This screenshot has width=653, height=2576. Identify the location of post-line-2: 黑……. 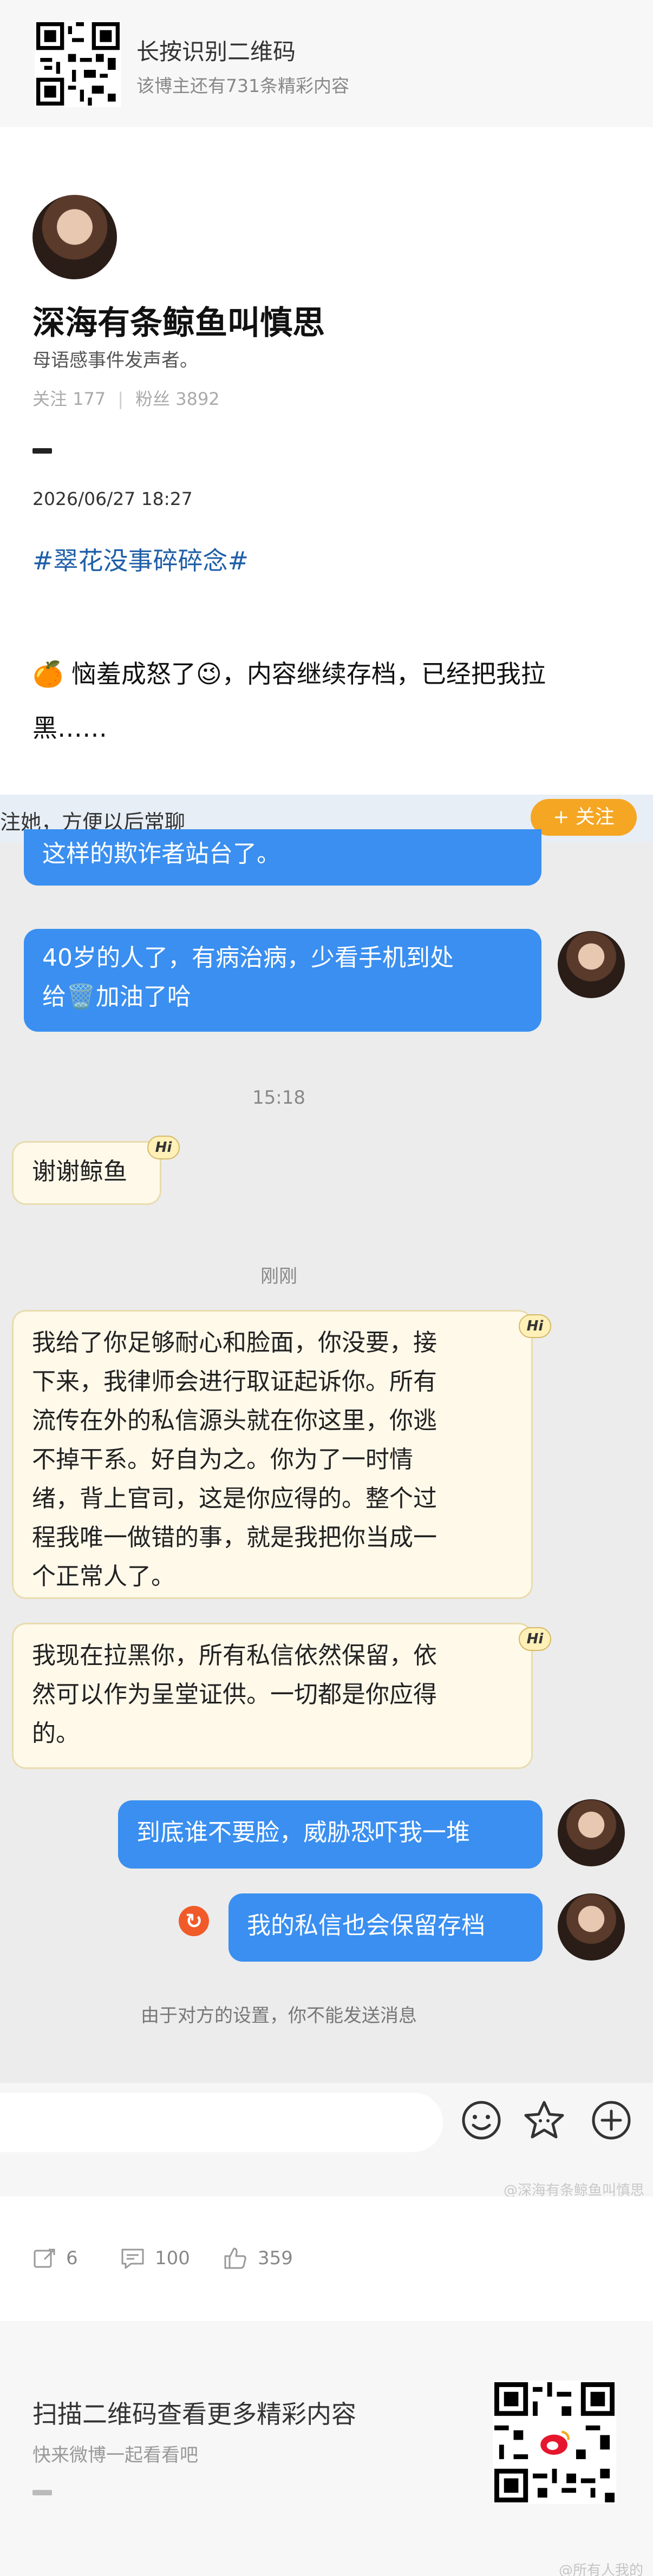
(69, 728).